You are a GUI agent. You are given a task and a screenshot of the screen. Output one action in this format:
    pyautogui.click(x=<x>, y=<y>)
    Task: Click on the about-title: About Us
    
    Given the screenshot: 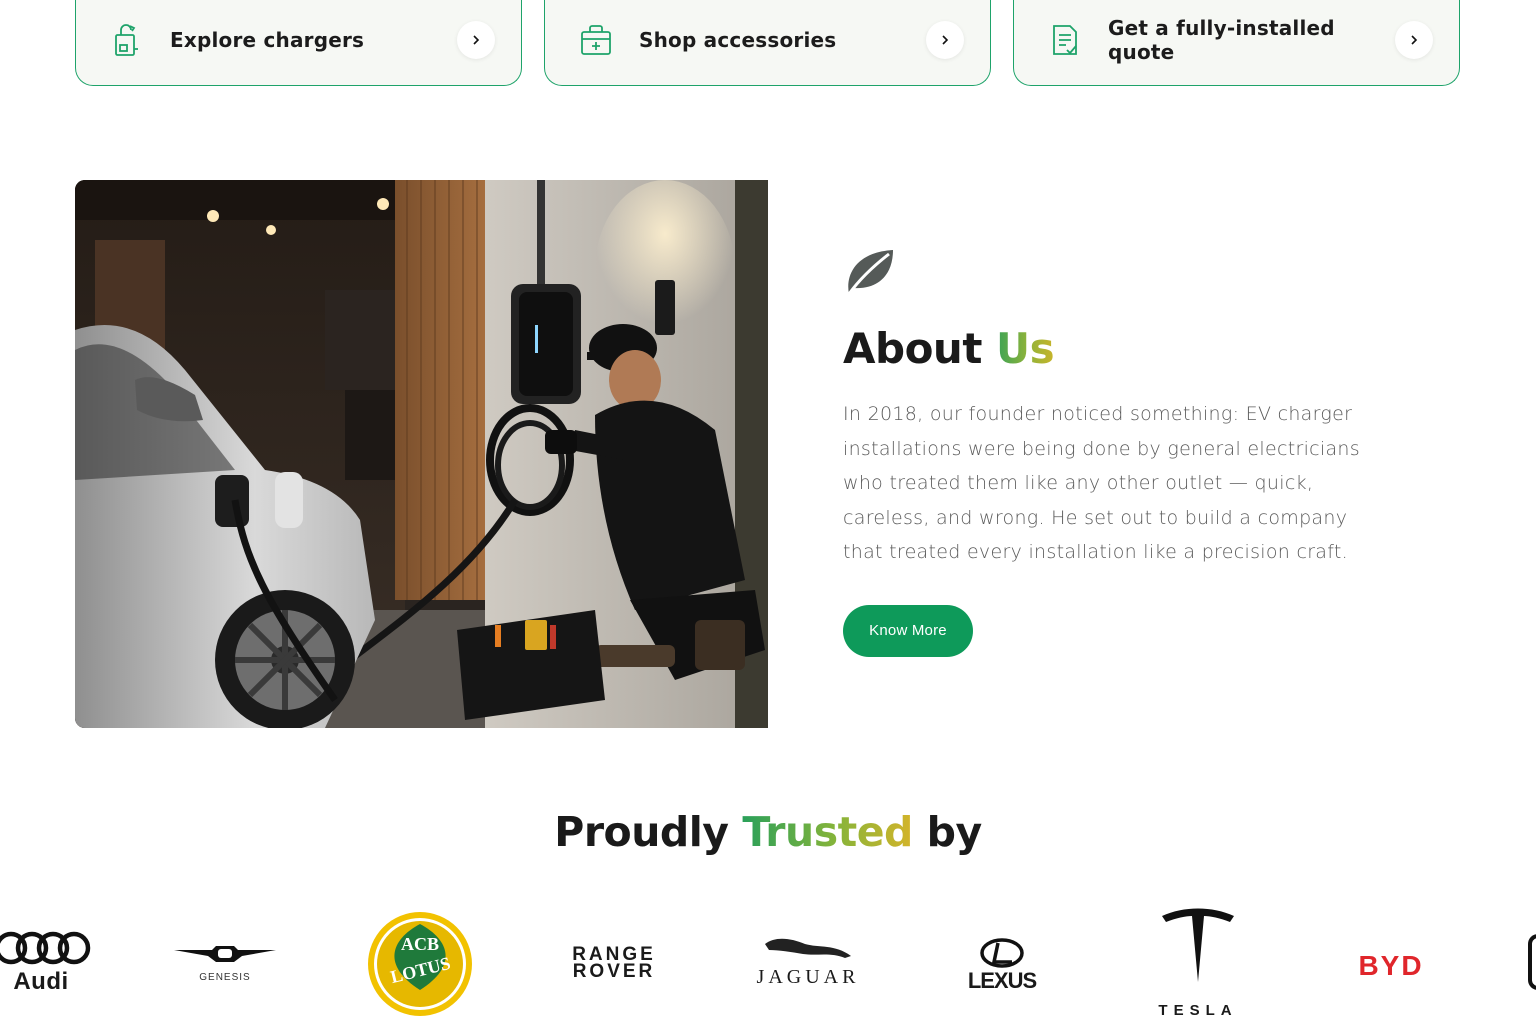 What is the action you would take?
    pyautogui.click(x=1123, y=348)
    